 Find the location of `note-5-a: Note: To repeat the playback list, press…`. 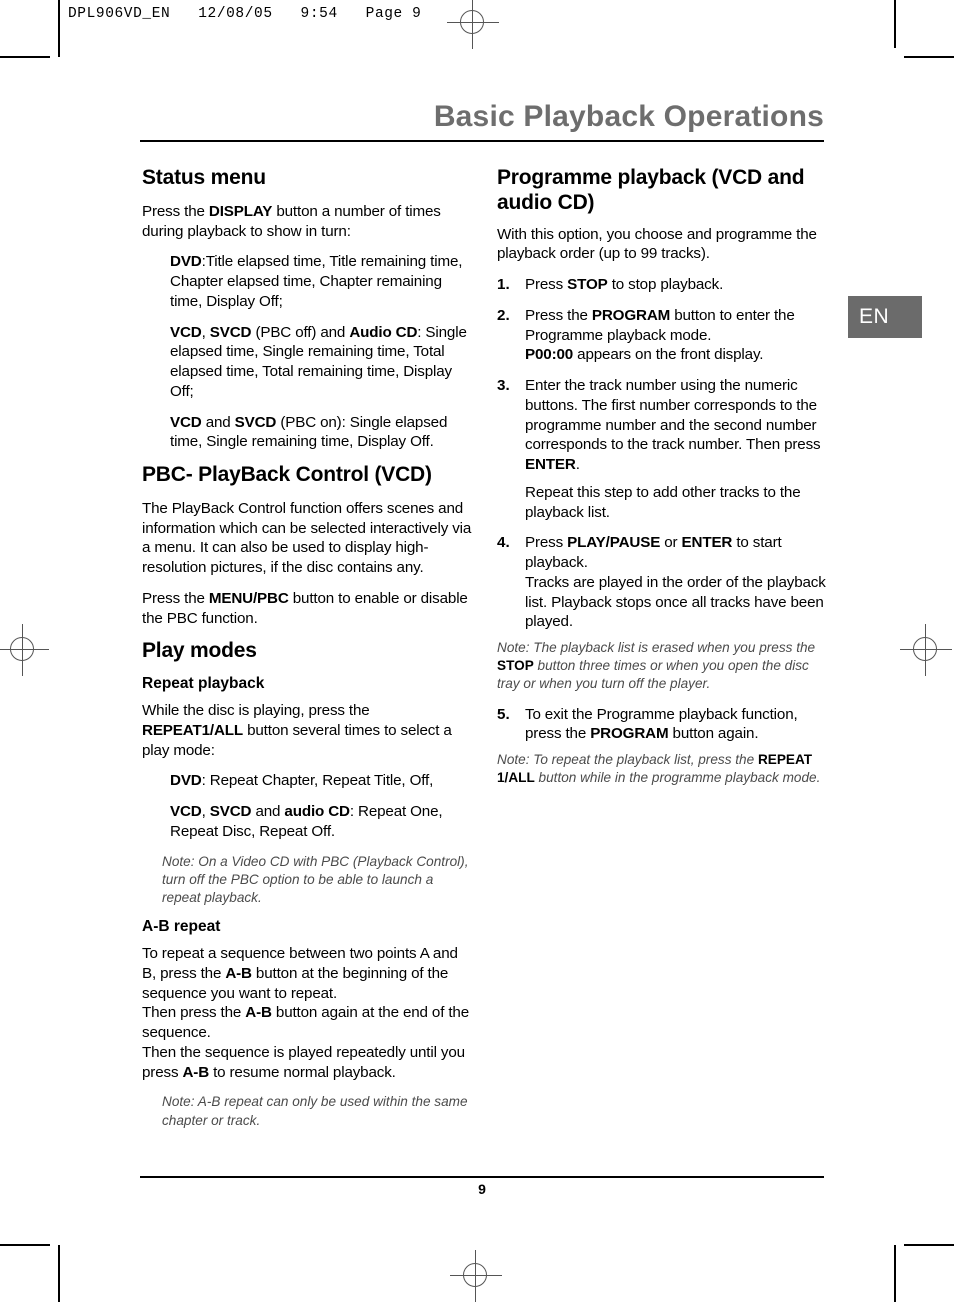

note-5-a: Note: To repeat the playback list, press… is located at coordinates (627, 760).